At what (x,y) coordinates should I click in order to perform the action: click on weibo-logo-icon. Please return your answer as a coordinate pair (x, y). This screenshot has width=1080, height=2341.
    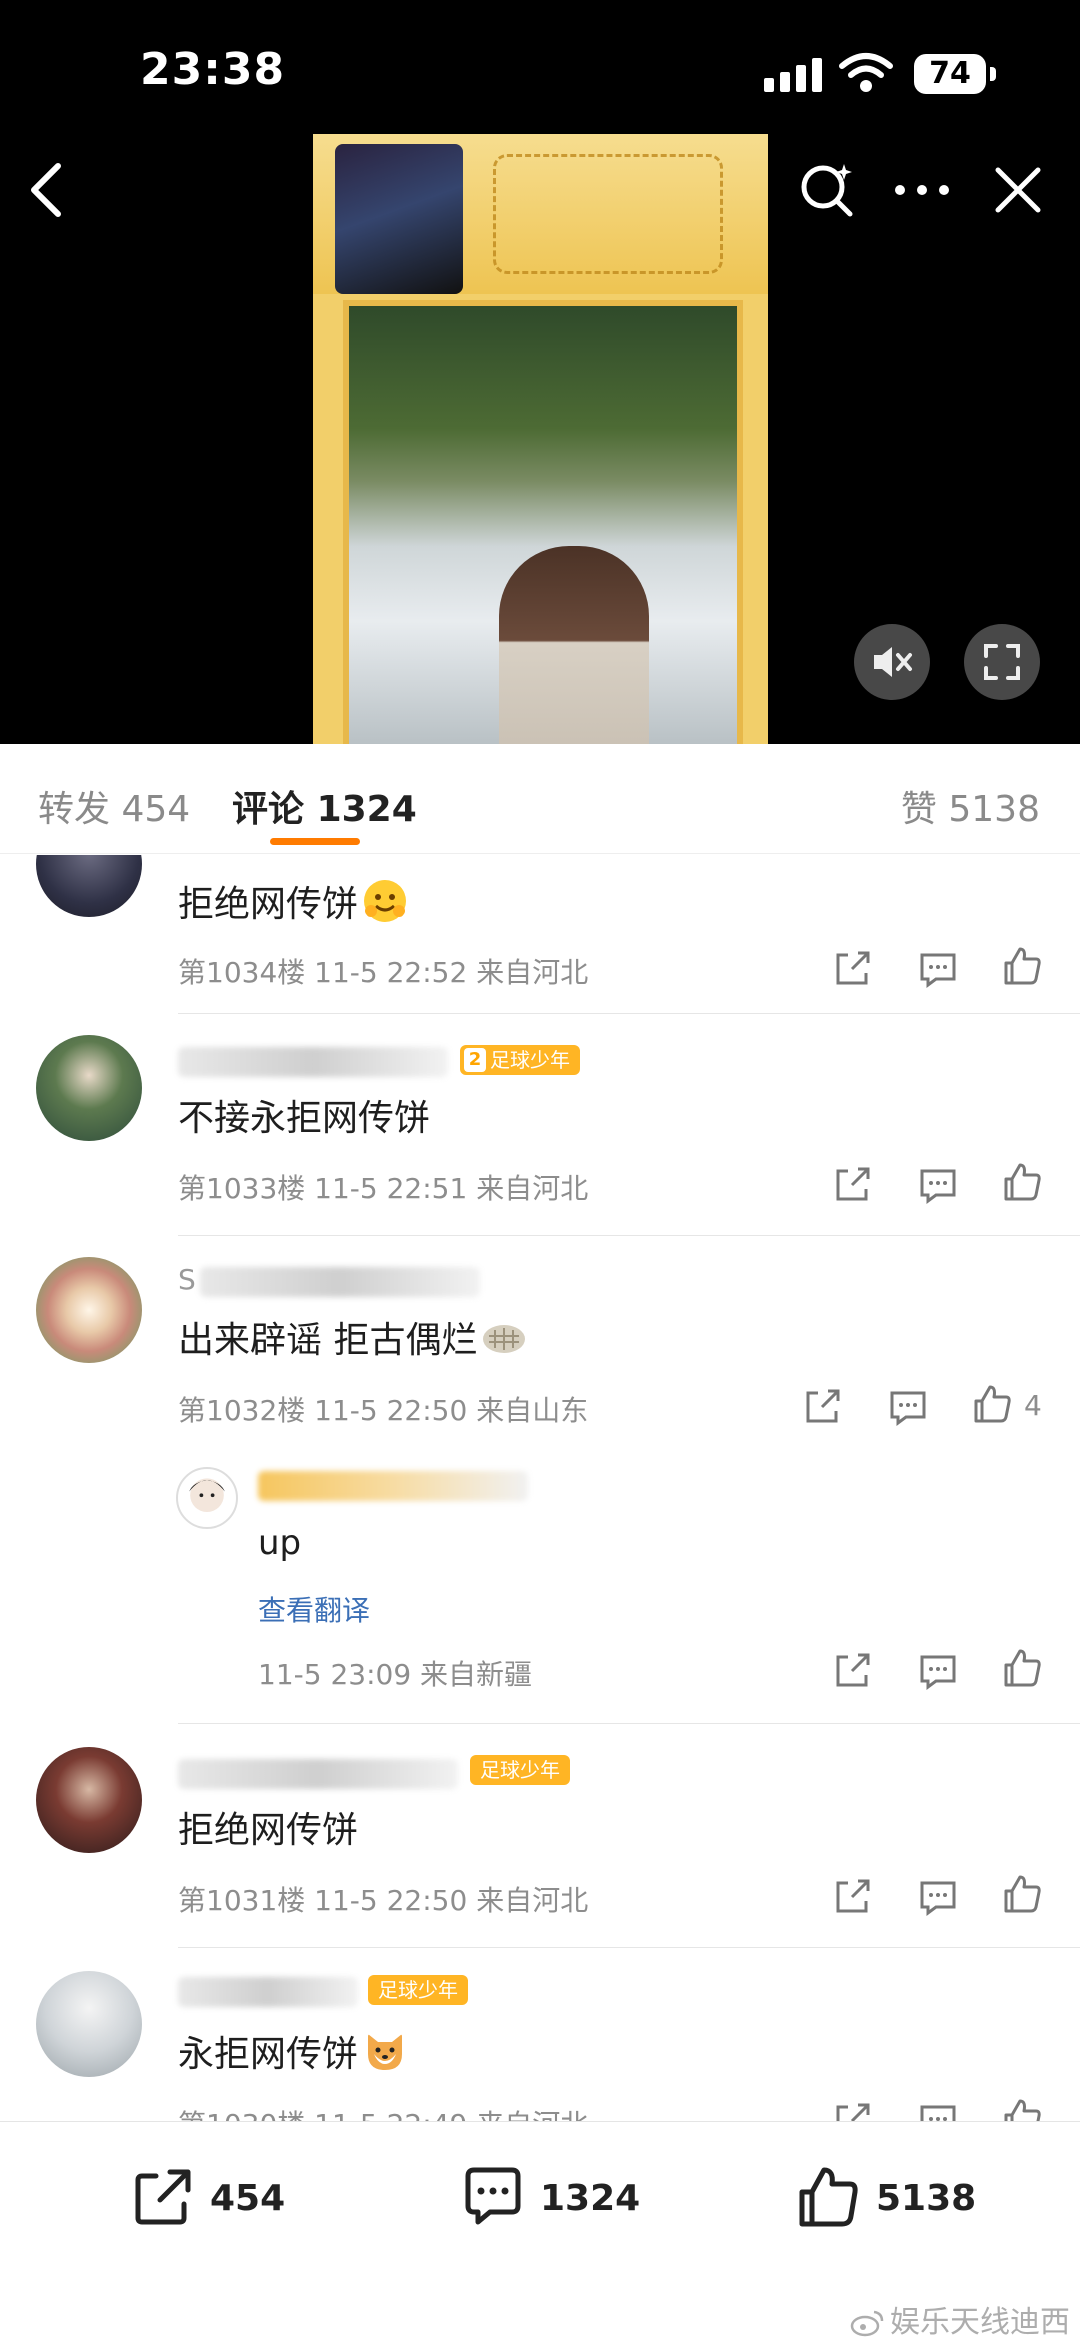
    Looking at the image, I should click on (867, 2323).